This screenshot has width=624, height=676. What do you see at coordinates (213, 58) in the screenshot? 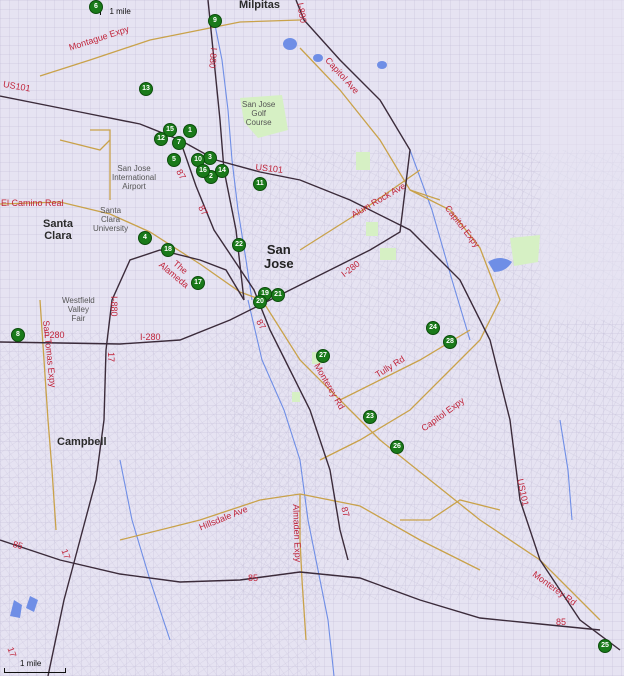
I see `road-label-i880-north: I-880` at bounding box center [213, 58].